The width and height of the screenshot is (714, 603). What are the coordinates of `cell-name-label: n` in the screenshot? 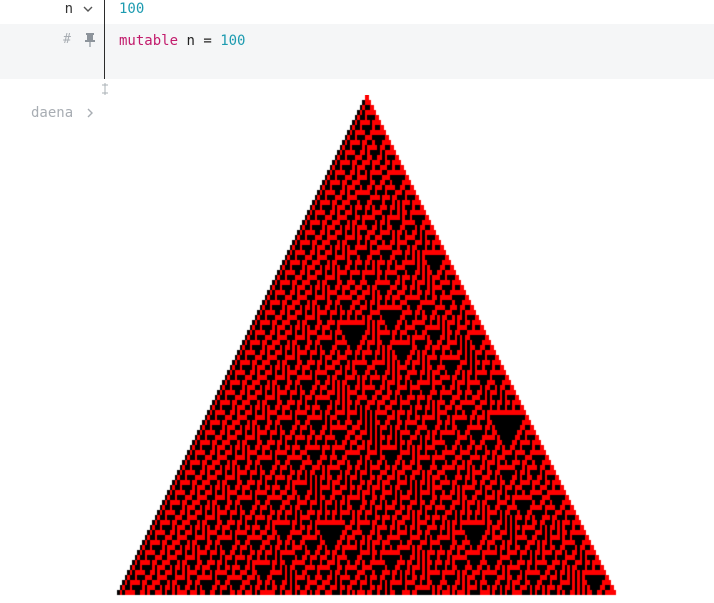 It's located at (69, 9).